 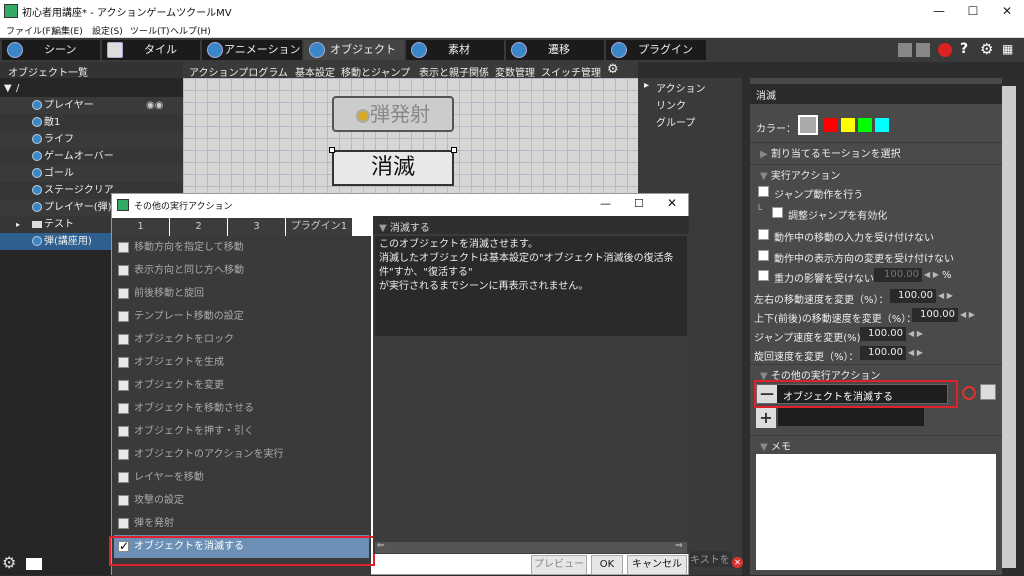 What do you see at coordinates (455, 50) in the screenshot?
I see `tab-material: 素材` at bounding box center [455, 50].